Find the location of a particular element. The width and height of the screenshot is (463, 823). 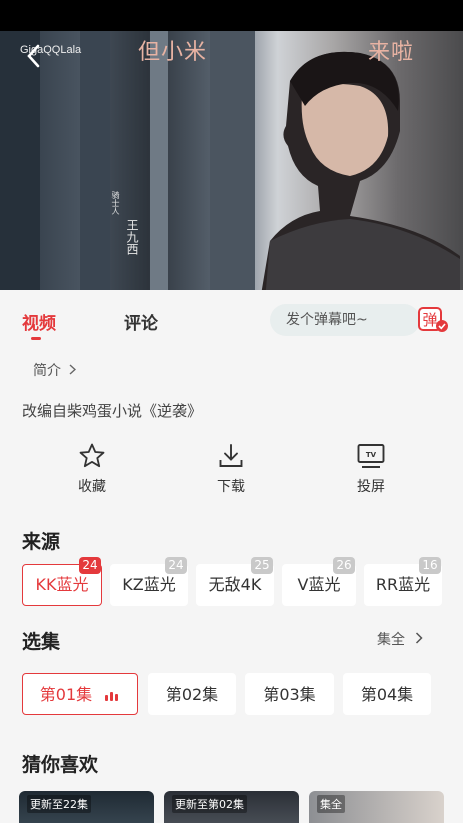

recommend-tag: 集全 is located at coordinates (331, 804).